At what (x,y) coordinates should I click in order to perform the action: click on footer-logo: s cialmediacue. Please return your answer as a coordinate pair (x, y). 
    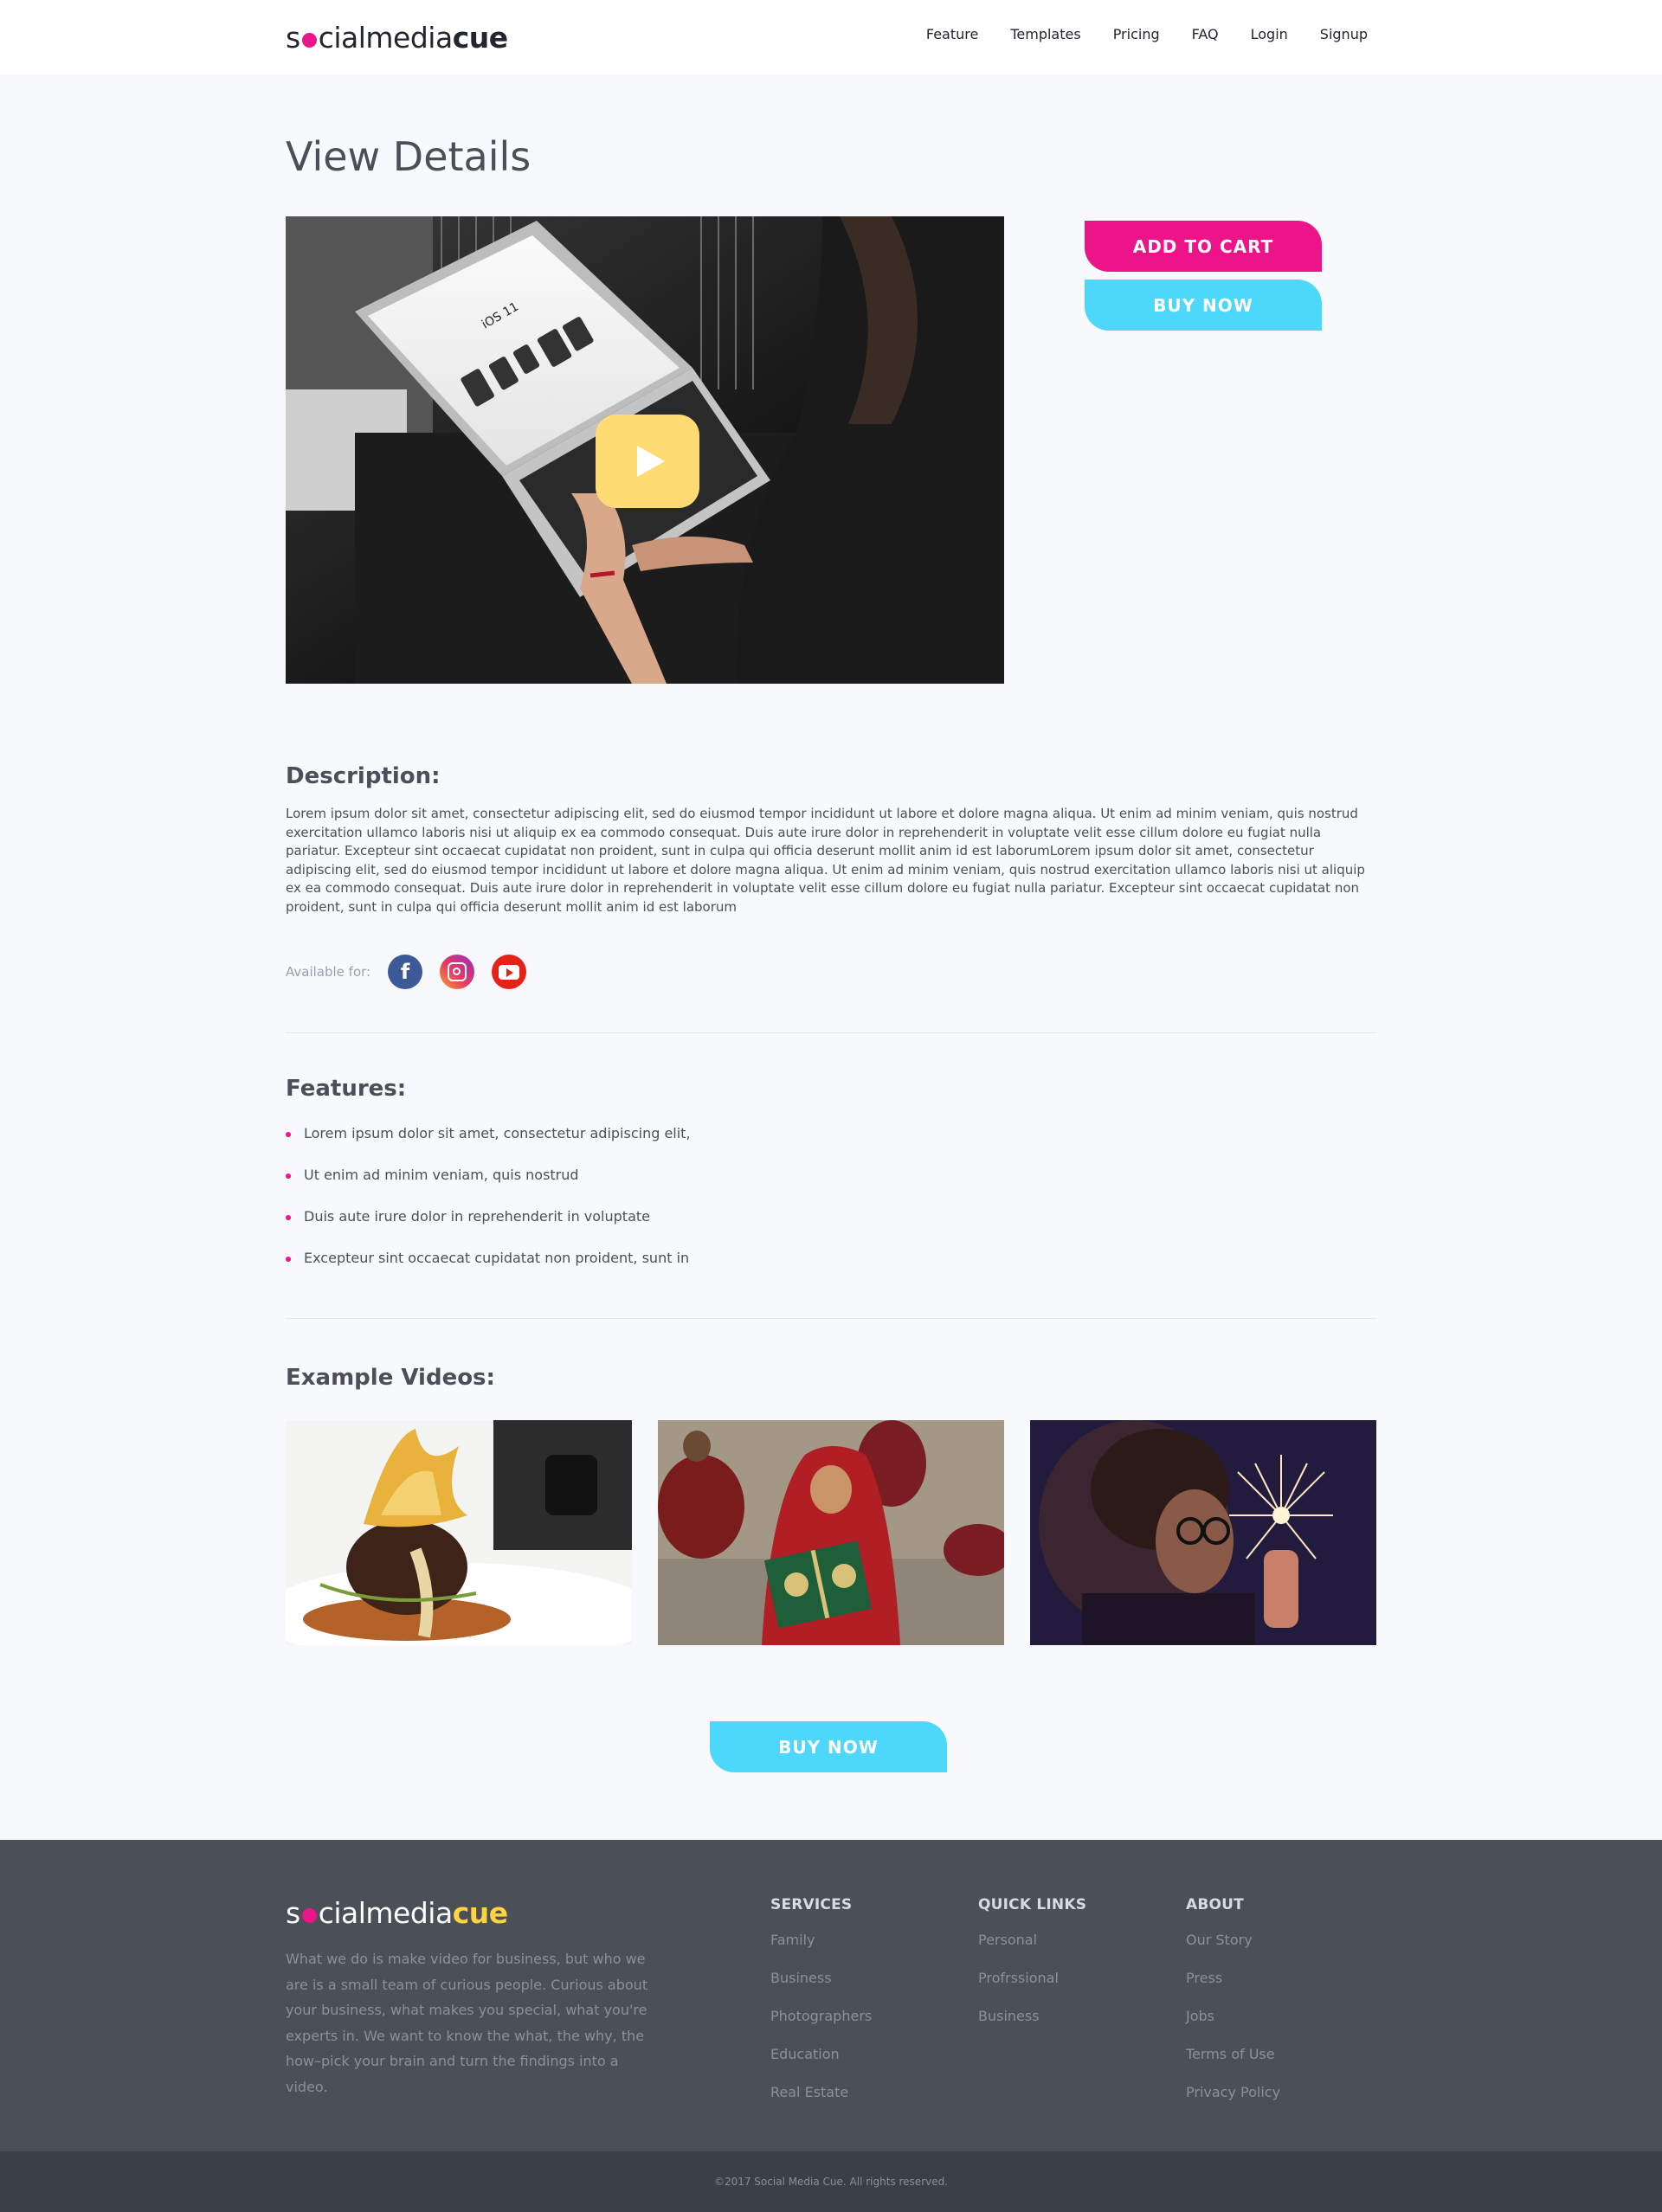
    Looking at the image, I should click on (397, 1913).